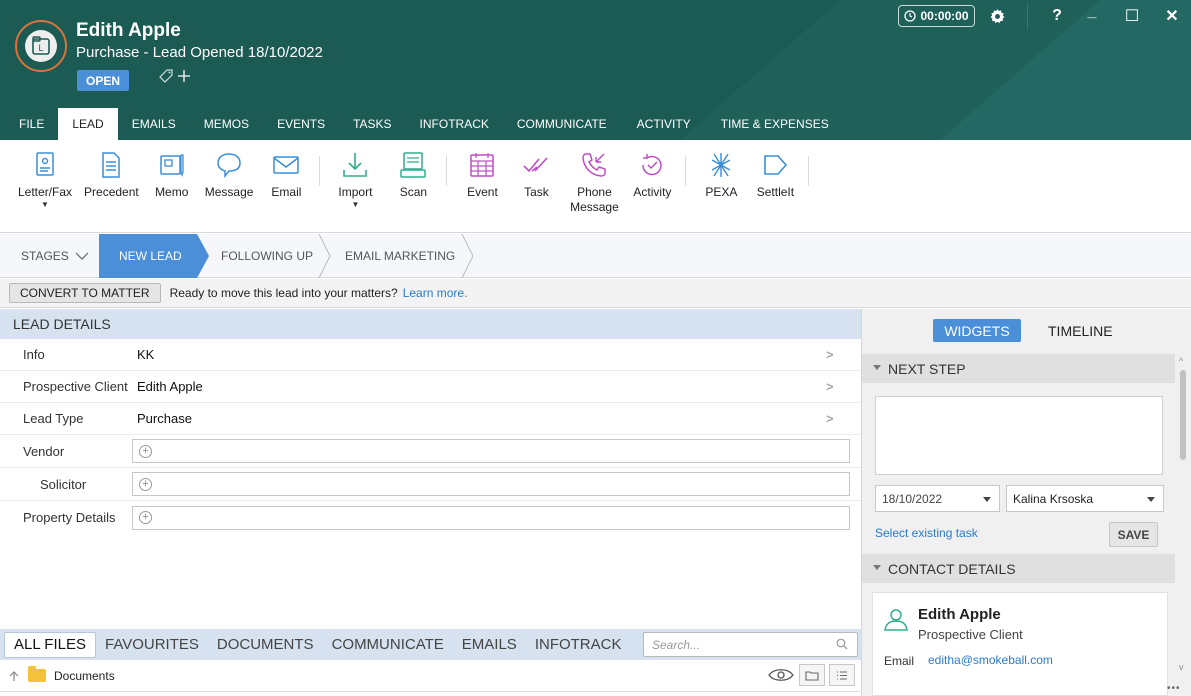  I want to click on property-details-field: +, so click(491, 517).